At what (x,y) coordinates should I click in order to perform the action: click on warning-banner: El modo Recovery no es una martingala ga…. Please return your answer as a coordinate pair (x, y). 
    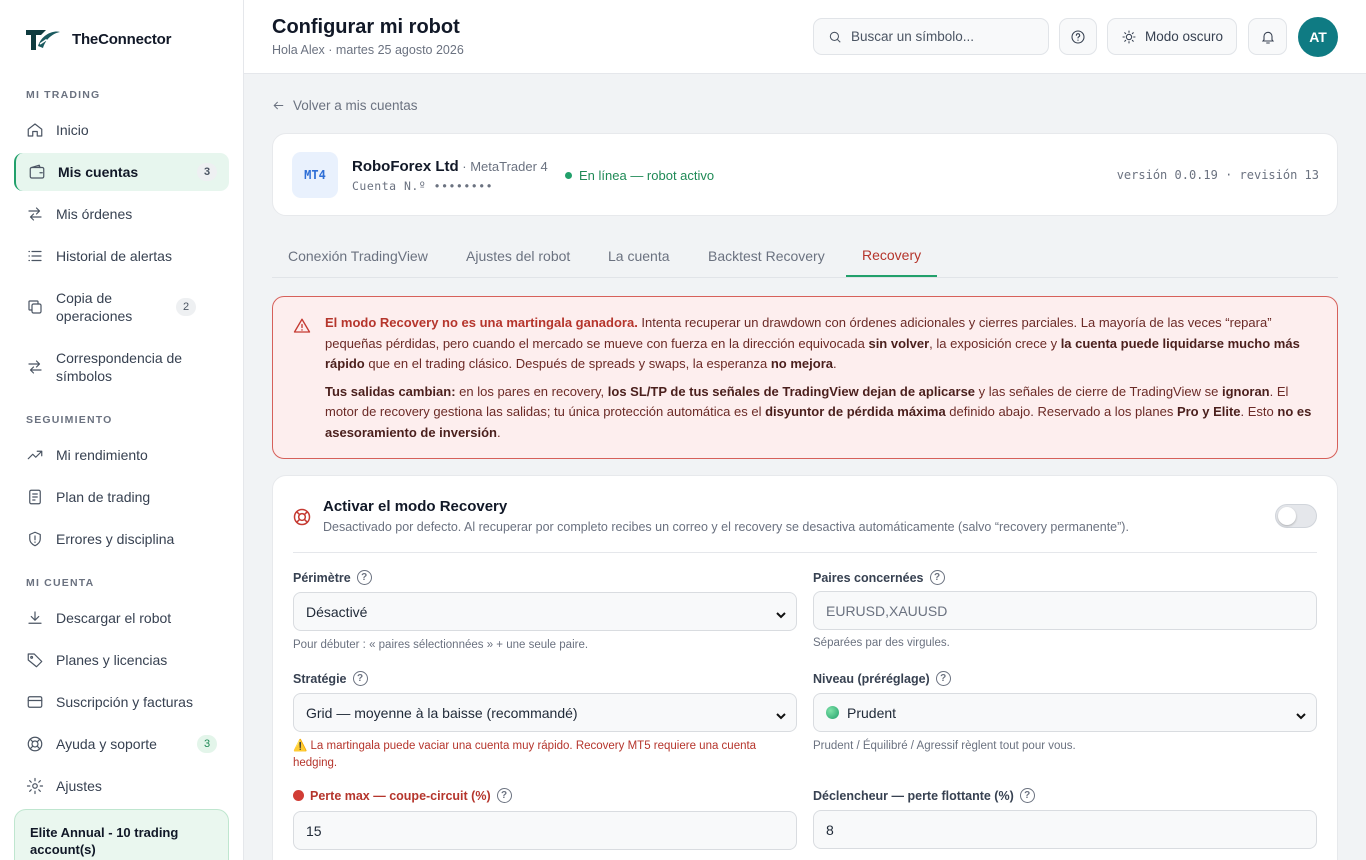
    Looking at the image, I should click on (805, 377).